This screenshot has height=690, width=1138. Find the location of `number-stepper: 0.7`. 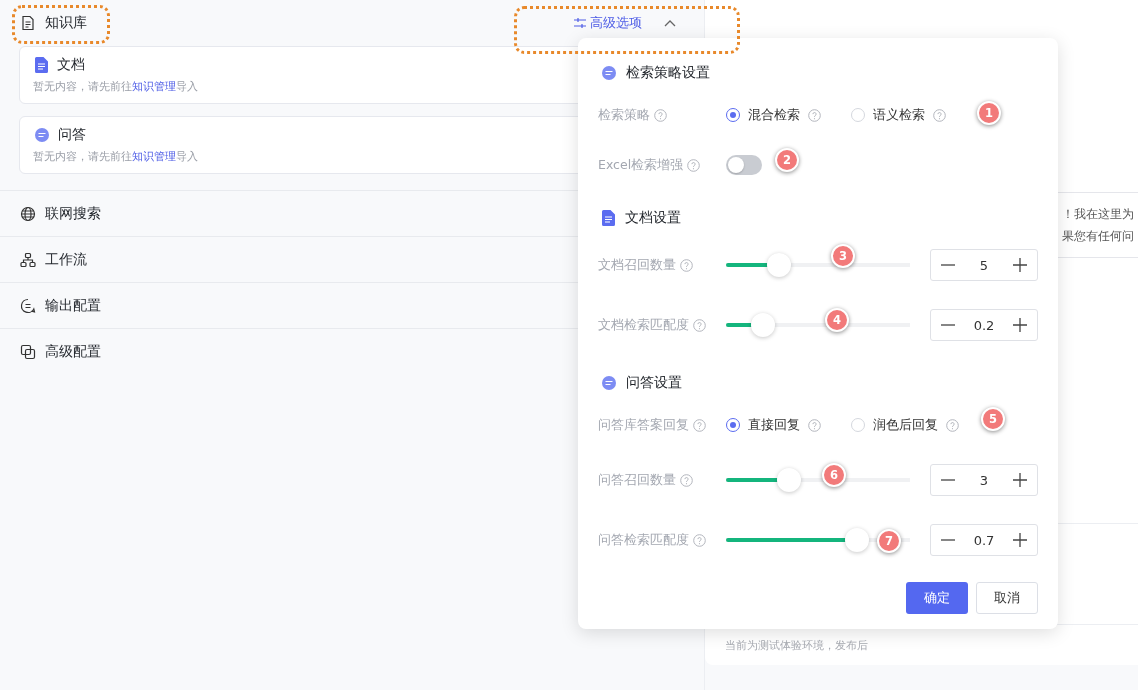

number-stepper: 0.7 is located at coordinates (984, 540).